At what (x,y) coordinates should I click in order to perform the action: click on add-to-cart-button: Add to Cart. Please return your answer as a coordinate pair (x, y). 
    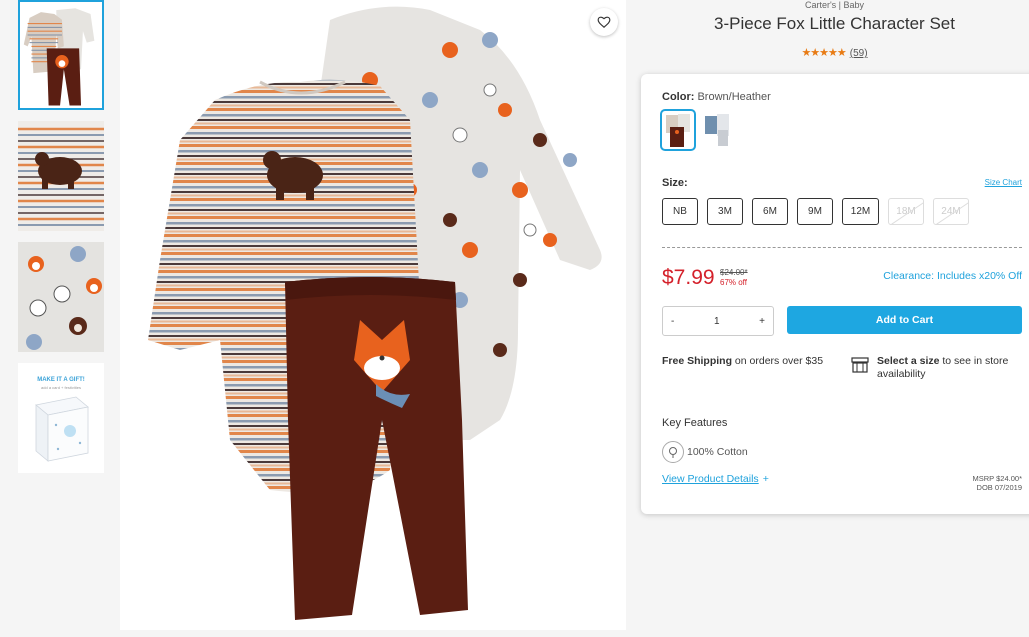
    Looking at the image, I should click on (904, 320).